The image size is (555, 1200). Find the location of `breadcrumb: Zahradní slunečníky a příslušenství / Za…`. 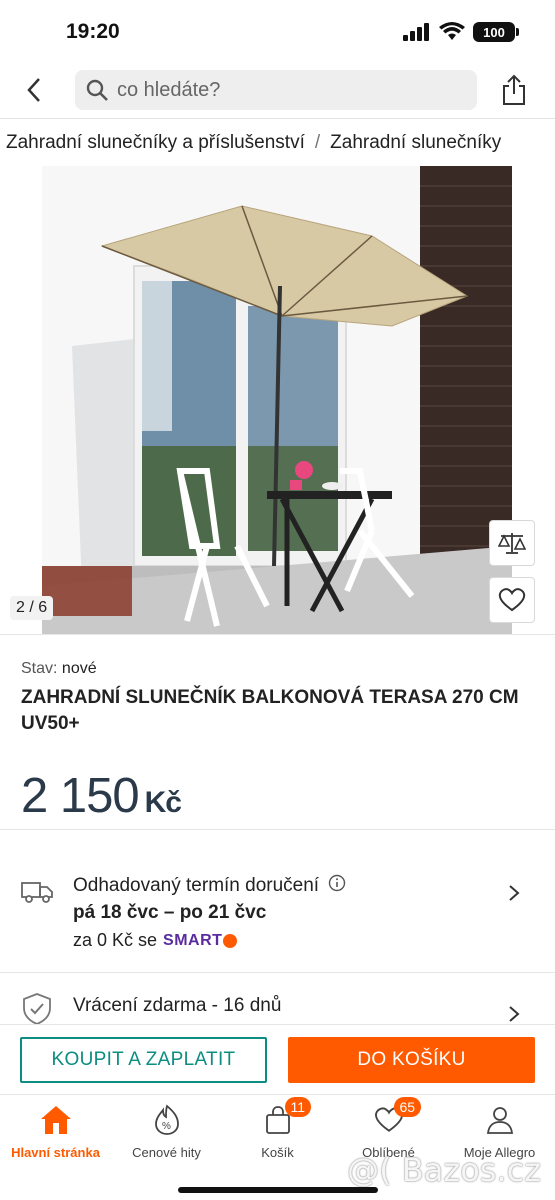

breadcrumb: Zahradní slunečníky a příslušenství / Za… is located at coordinates (277, 142).